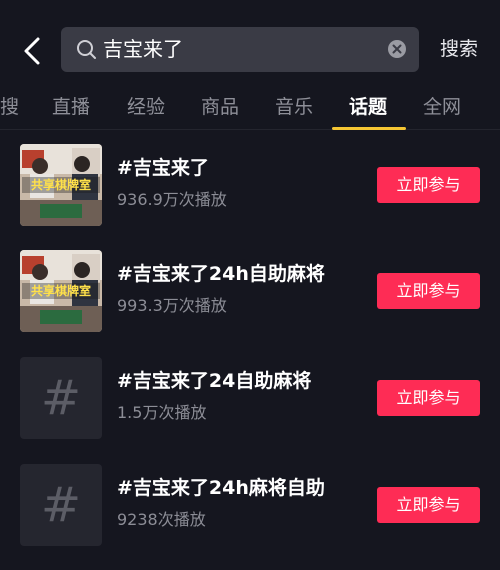 Image resolution: width=500 pixels, height=570 pixels. I want to click on tab-all-web: 全网, so click(442, 107).